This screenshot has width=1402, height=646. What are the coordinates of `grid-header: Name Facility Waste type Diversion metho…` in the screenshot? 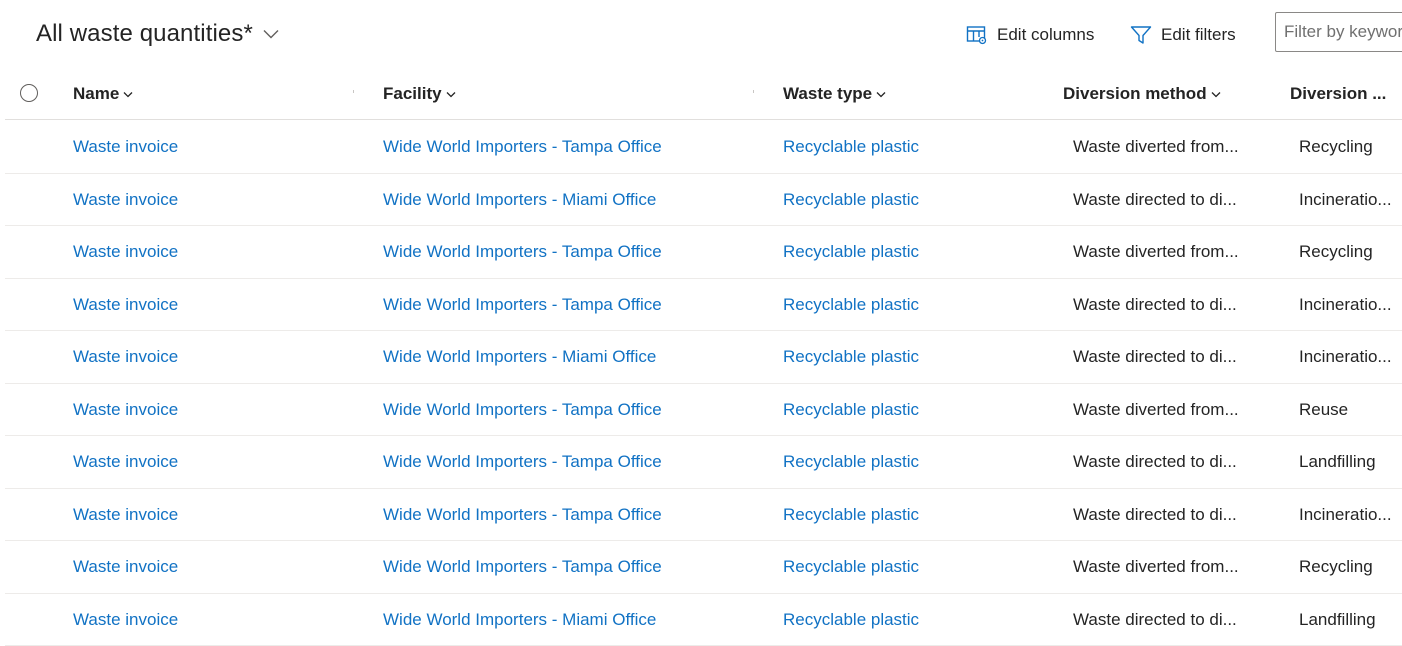 It's located at (703, 95).